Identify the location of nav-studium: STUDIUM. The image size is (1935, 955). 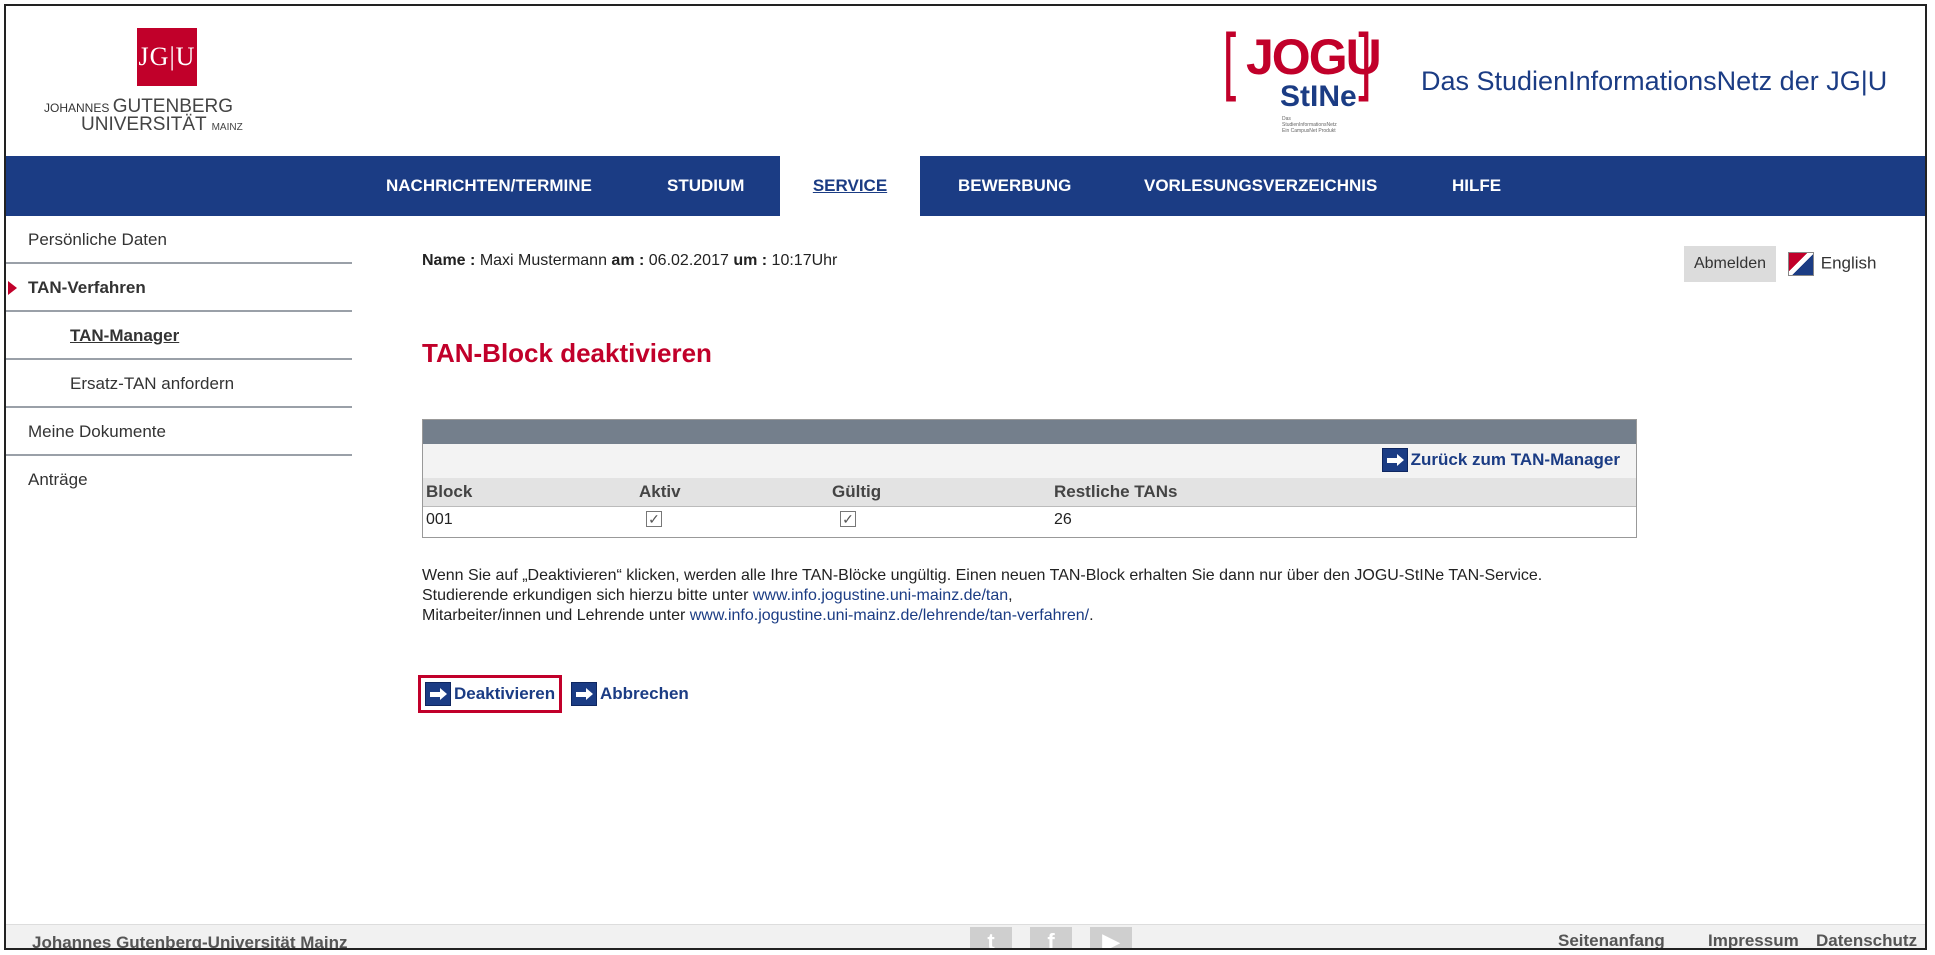
(705, 186).